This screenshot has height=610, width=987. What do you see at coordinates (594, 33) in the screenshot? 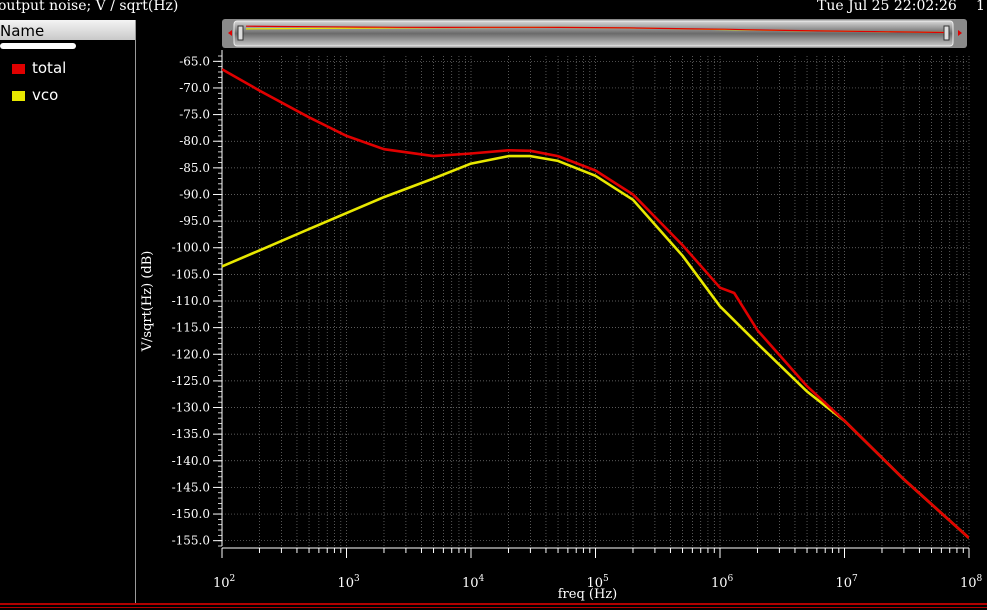
I see `overview-bar` at bounding box center [594, 33].